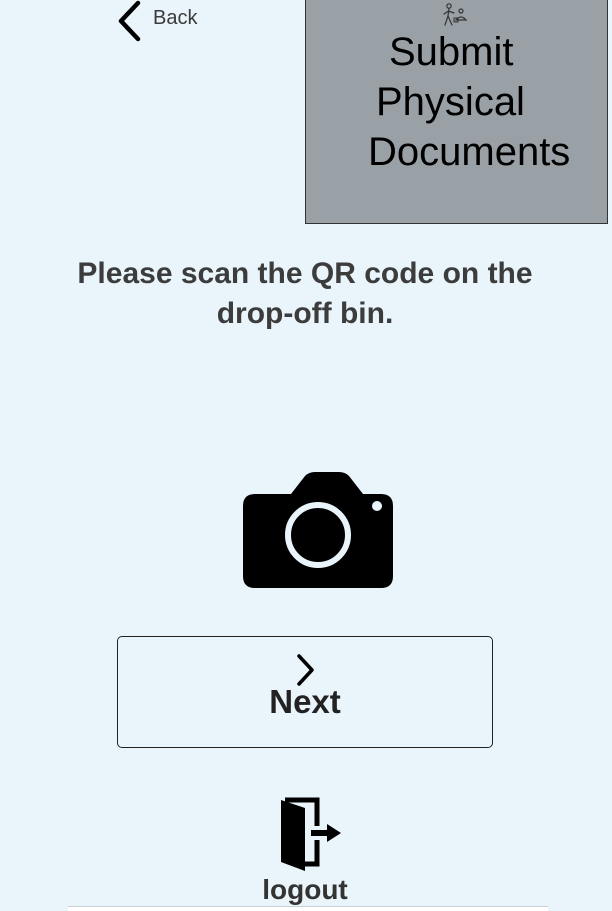 The image size is (612, 911). I want to click on page-title-box: Submit Physical Documents, so click(456, 112).